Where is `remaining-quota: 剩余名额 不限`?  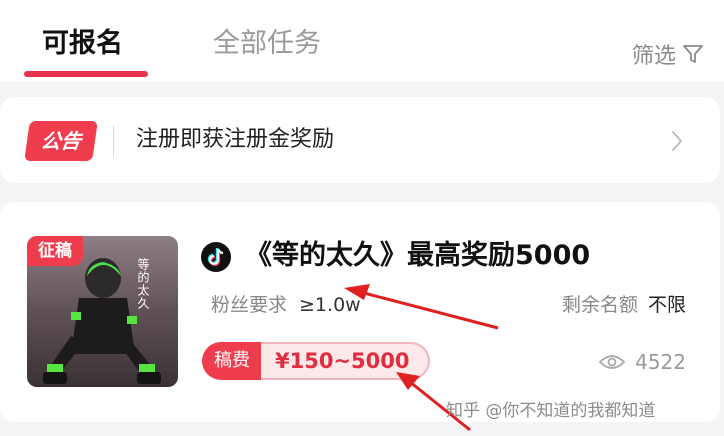
remaining-quota: 剩余名额 不限 is located at coordinates (624, 305).